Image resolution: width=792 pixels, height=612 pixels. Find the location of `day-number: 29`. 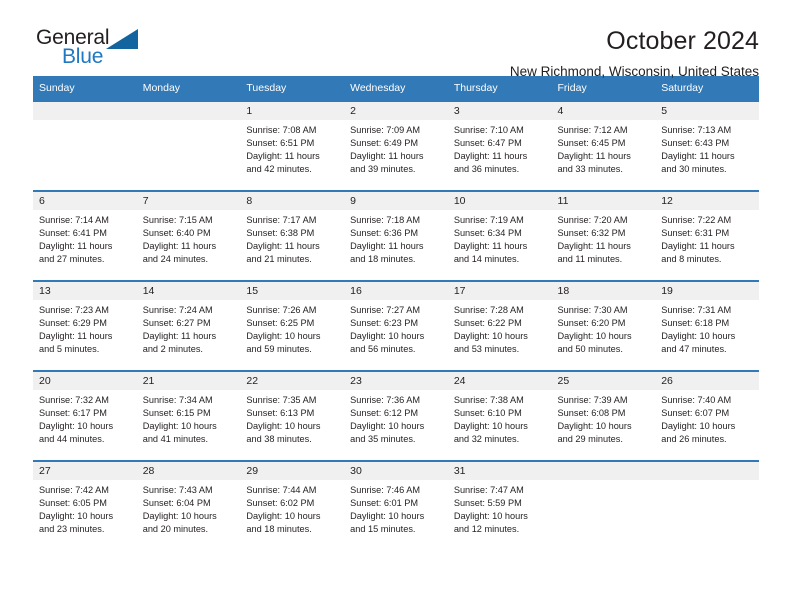

day-number: 29 is located at coordinates (292, 471).